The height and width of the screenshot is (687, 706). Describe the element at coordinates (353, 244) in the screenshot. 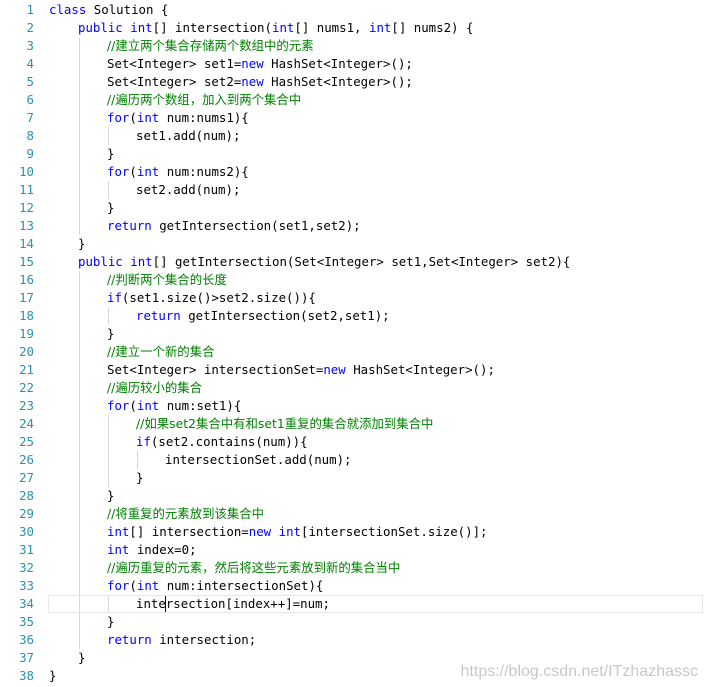

I see `code-line: 14}` at that location.